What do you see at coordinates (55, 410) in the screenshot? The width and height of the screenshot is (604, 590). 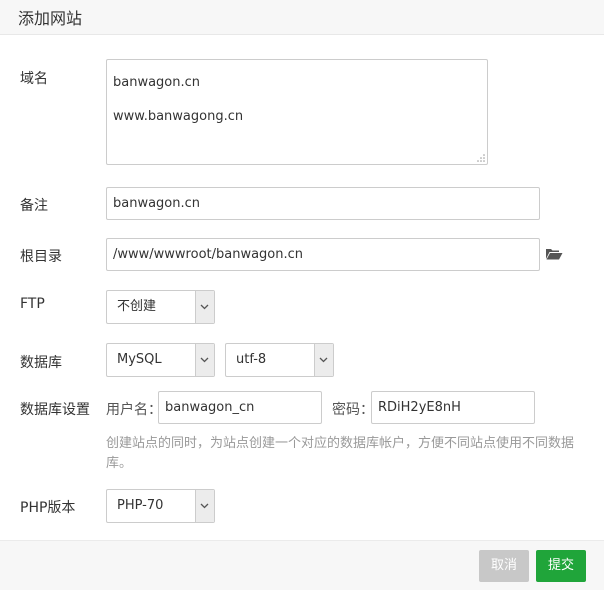 I see `db-settings-label: 数据库设置` at bounding box center [55, 410].